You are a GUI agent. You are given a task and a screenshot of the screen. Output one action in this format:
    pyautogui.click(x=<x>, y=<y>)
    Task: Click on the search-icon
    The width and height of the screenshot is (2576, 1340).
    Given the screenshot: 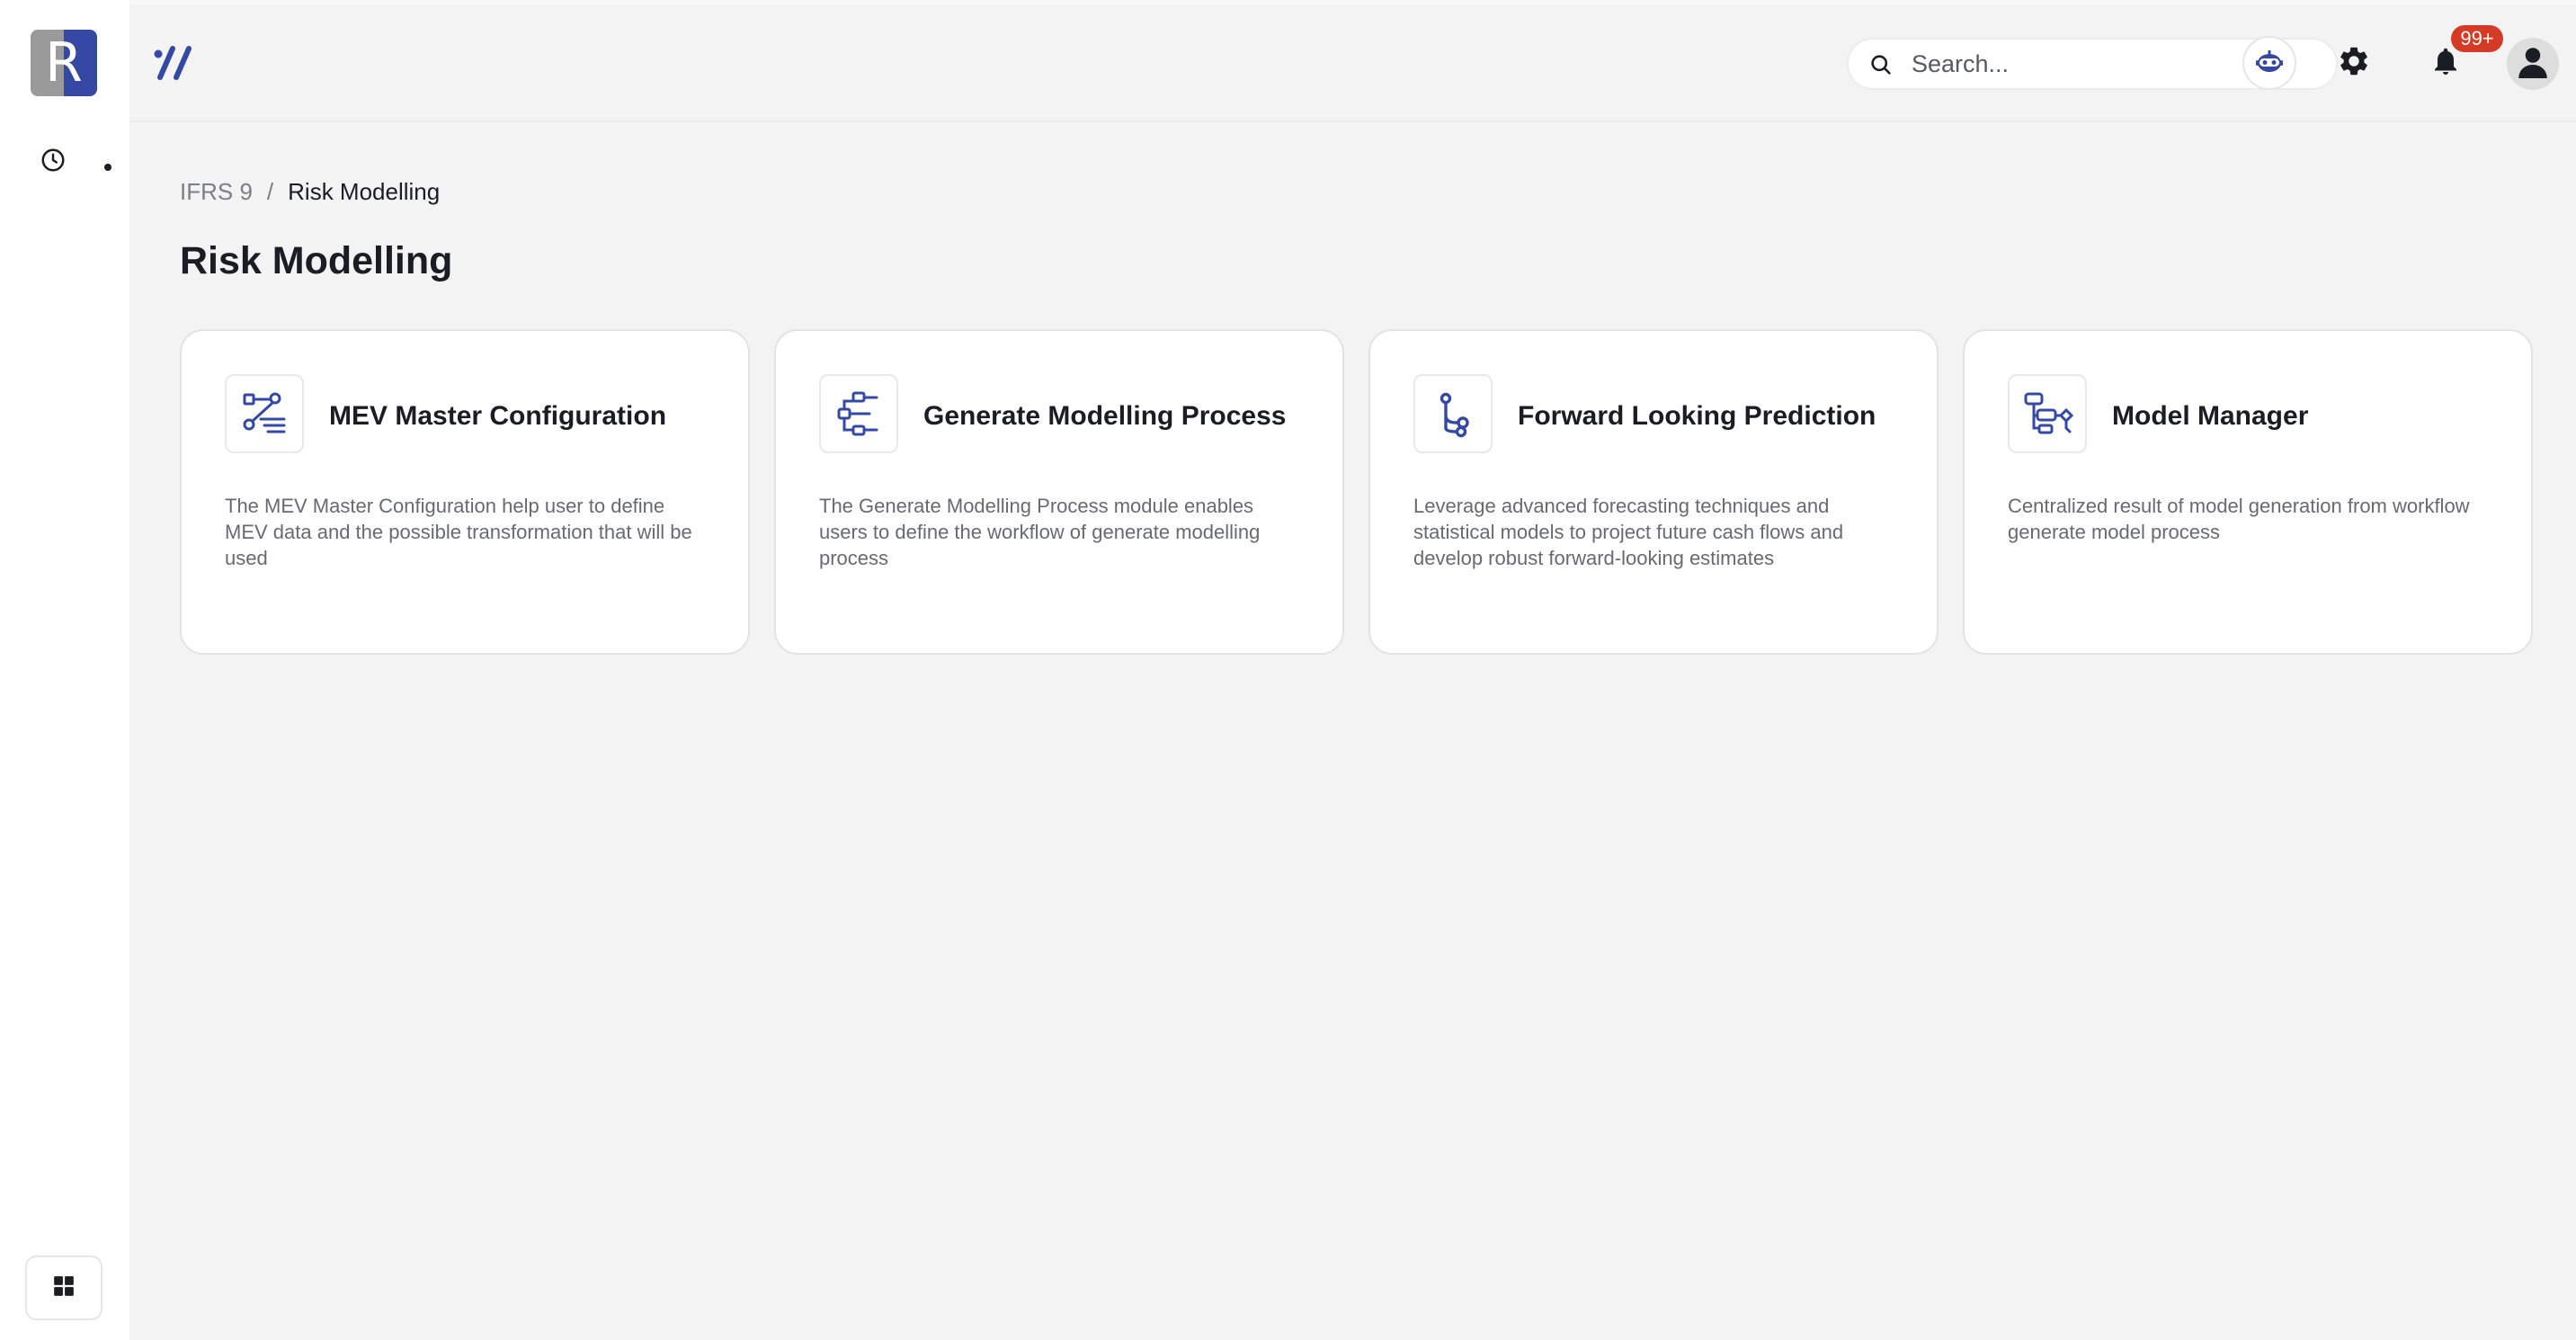 What is the action you would take?
    pyautogui.click(x=1881, y=67)
    